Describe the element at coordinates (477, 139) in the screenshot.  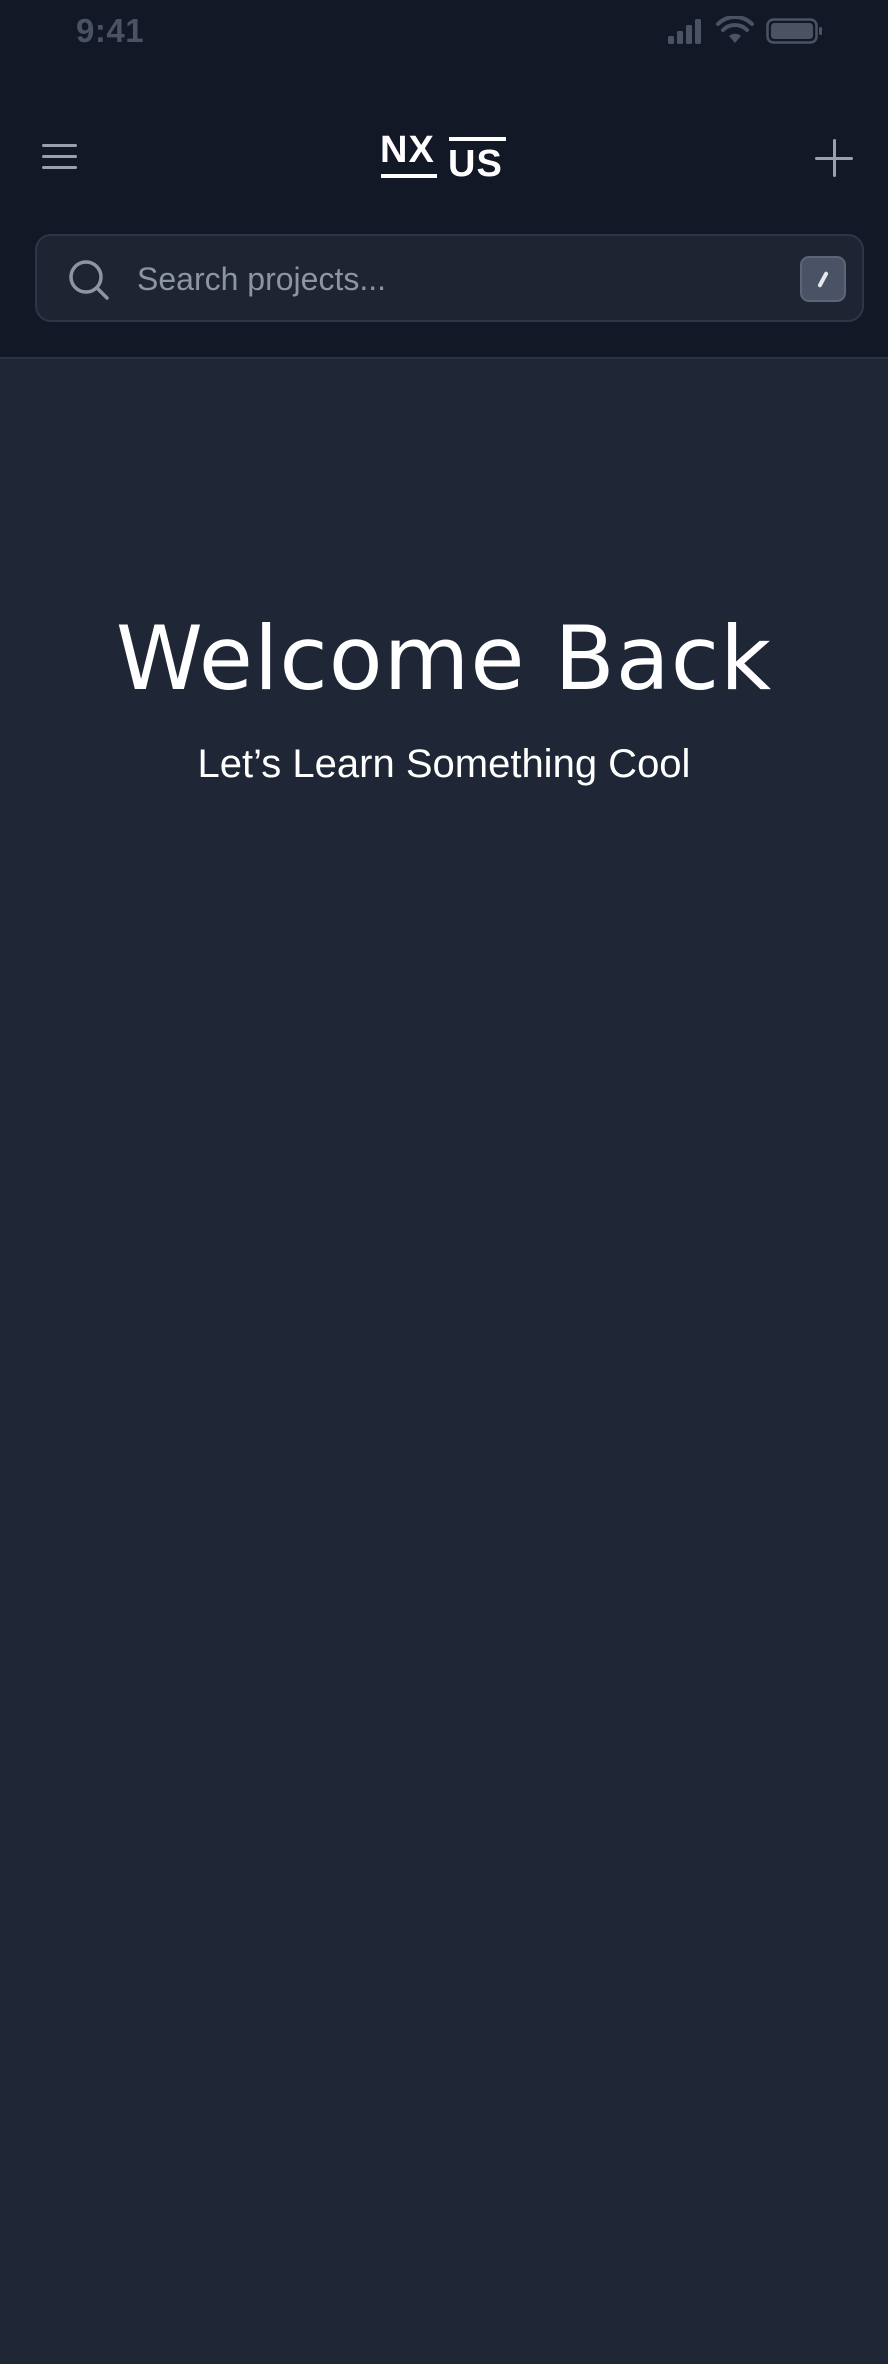
I see `logo-overline` at that location.